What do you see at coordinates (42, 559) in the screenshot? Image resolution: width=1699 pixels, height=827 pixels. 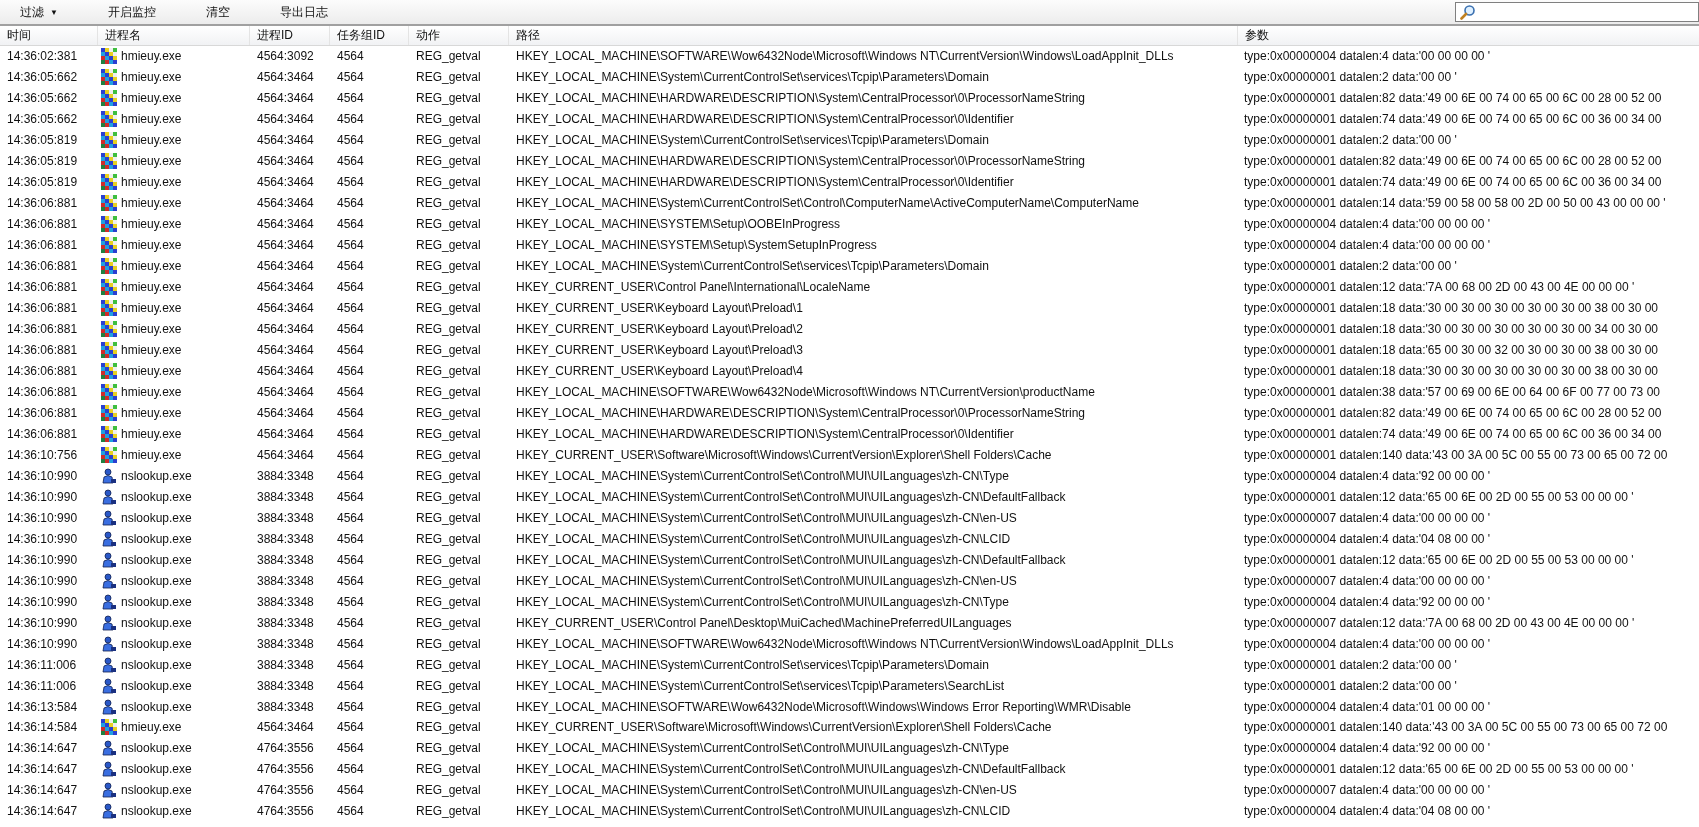 I see `time-cell-text: 14:36:10:990` at bounding box center [42, 559].